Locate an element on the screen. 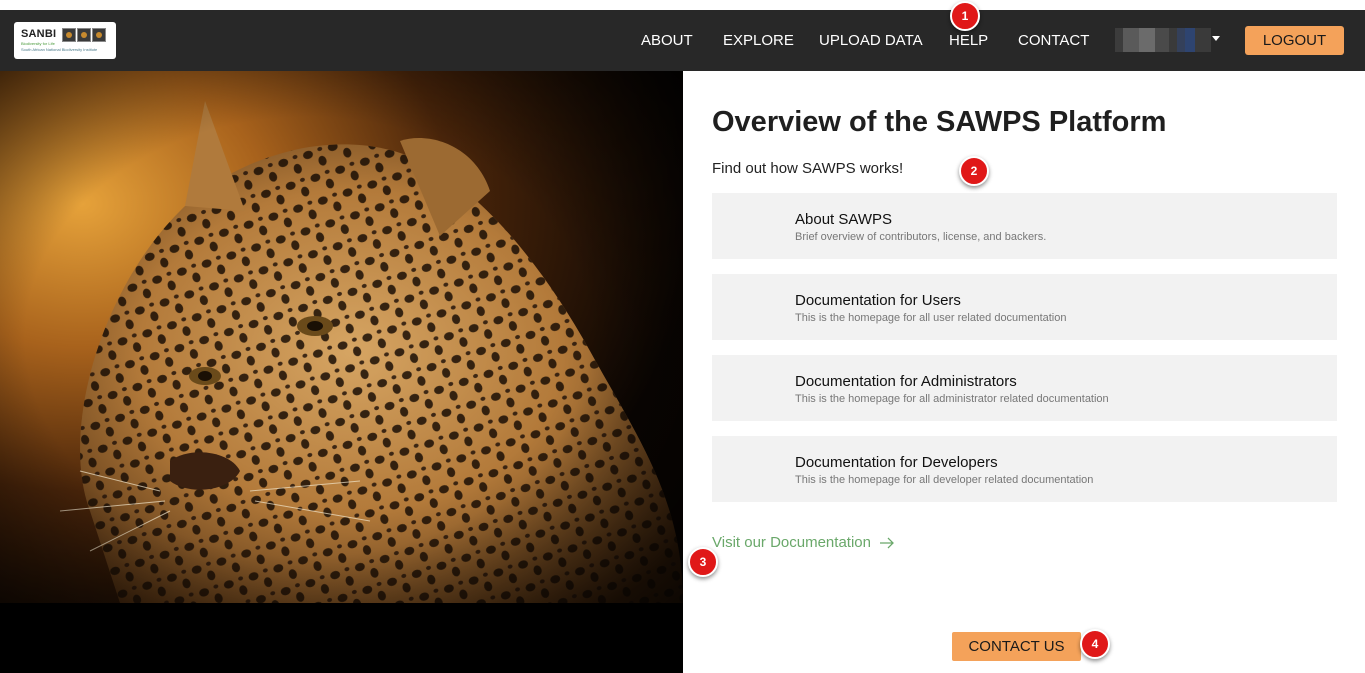  card-title: About SAWPS is located at coordinates (843, 219).